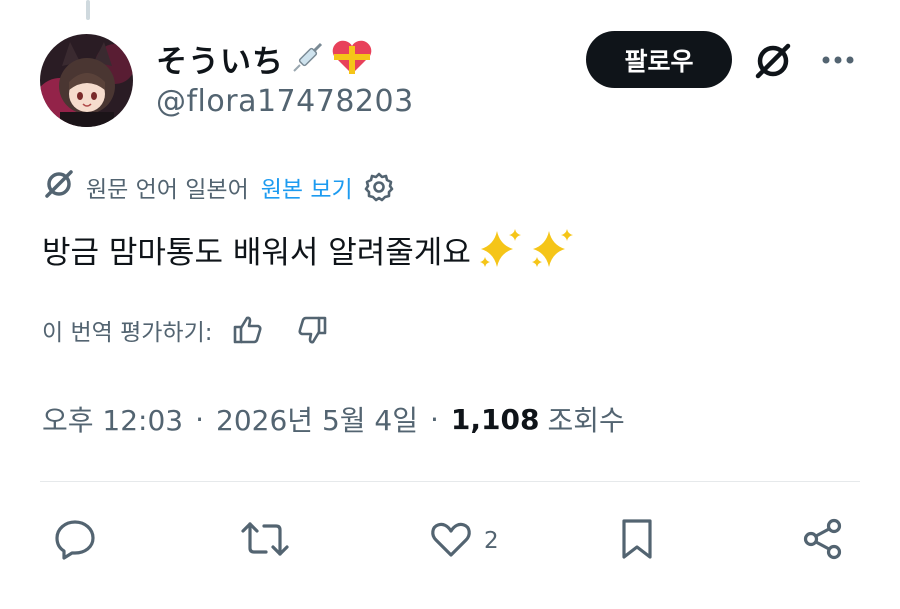  What do you see at coordinates (307, 187) in the screenshot?
I see `show-original-link: 원본 보기` at bounding box center [307, 187].